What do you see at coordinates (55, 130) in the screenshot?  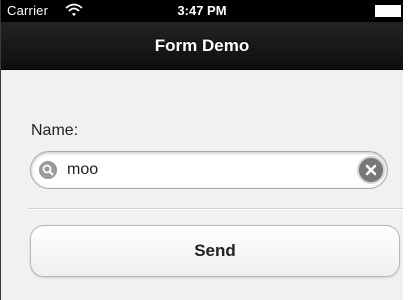 I see `name-label: Name:` at bounding box center [55, 130].